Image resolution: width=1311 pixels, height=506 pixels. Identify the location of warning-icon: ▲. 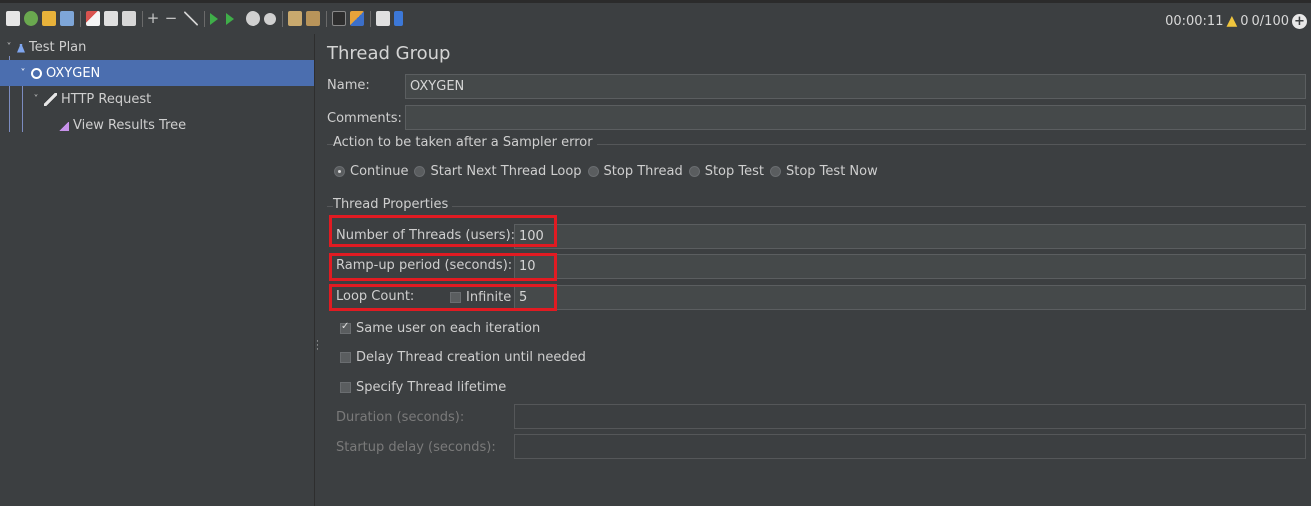
(1231, 21).